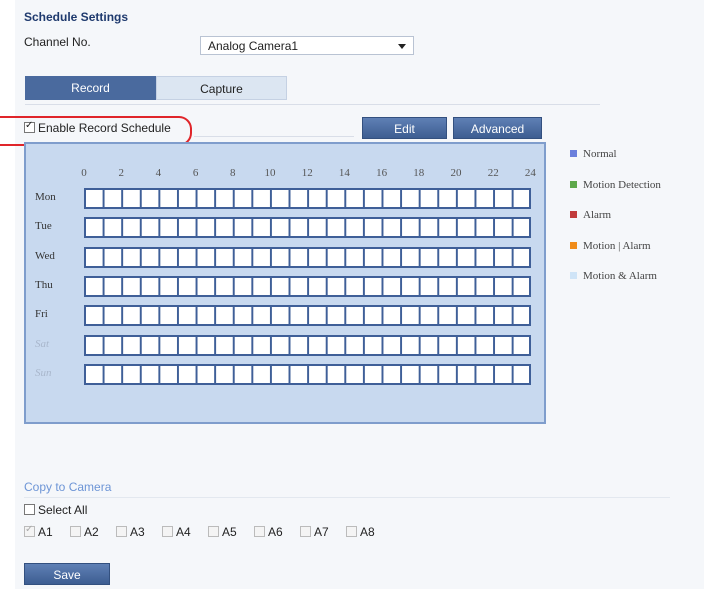  What do you see at coordinates (29, 509) in the screenshot?
I see `select-all-checkbox` at bounding box center [29, 509].